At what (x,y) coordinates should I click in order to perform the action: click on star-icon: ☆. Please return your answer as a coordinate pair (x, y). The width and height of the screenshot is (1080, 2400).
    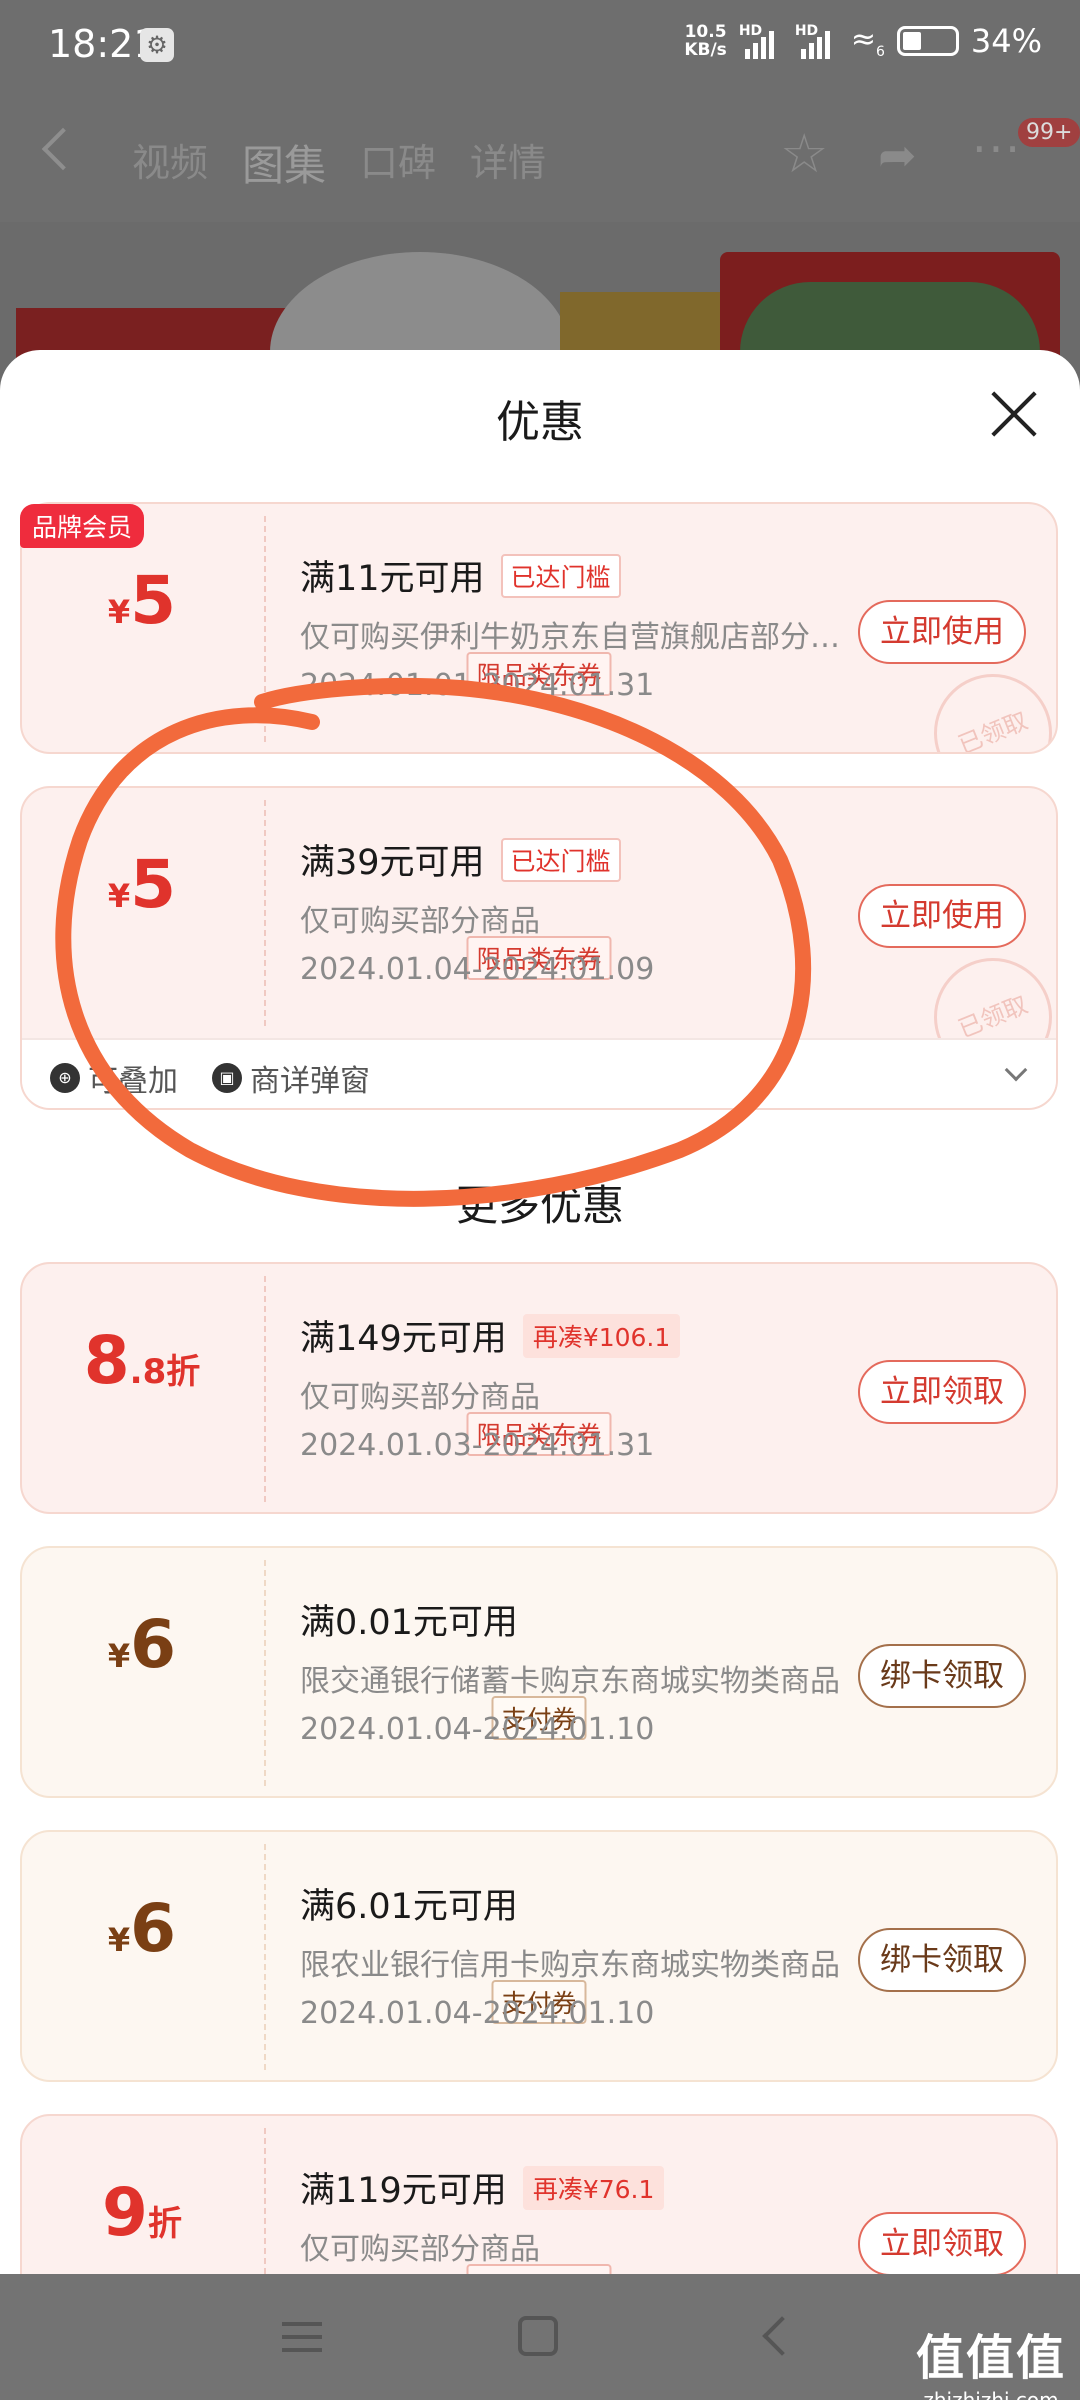
    Looking at the image, I should click on (804, 153).